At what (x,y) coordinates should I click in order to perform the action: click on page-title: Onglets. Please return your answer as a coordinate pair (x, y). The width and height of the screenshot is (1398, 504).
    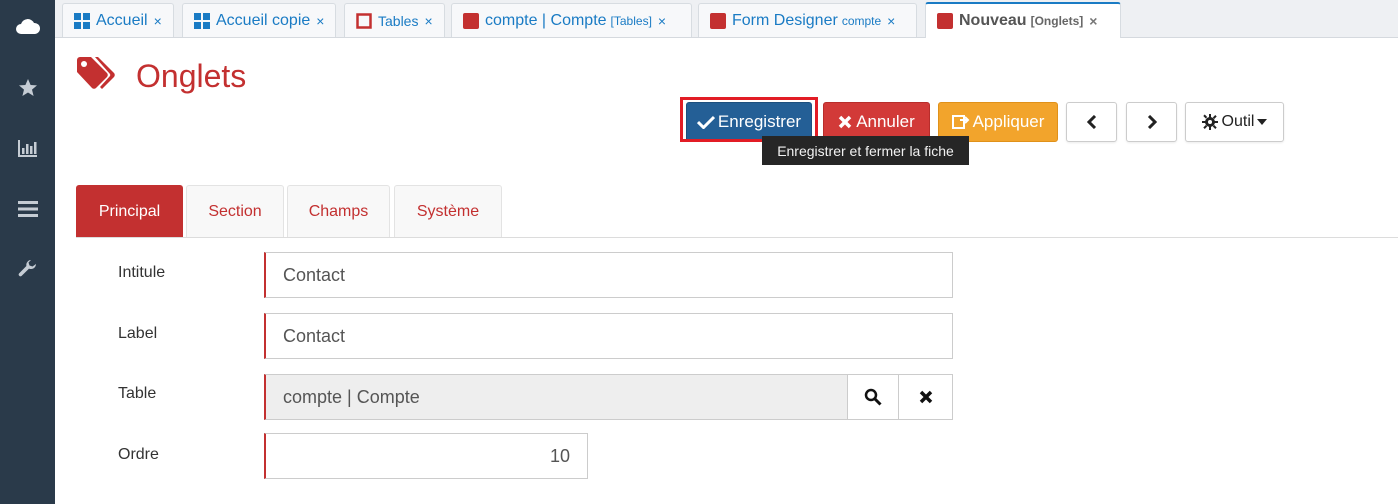
    Looking at the image, I should click on (191, 76).